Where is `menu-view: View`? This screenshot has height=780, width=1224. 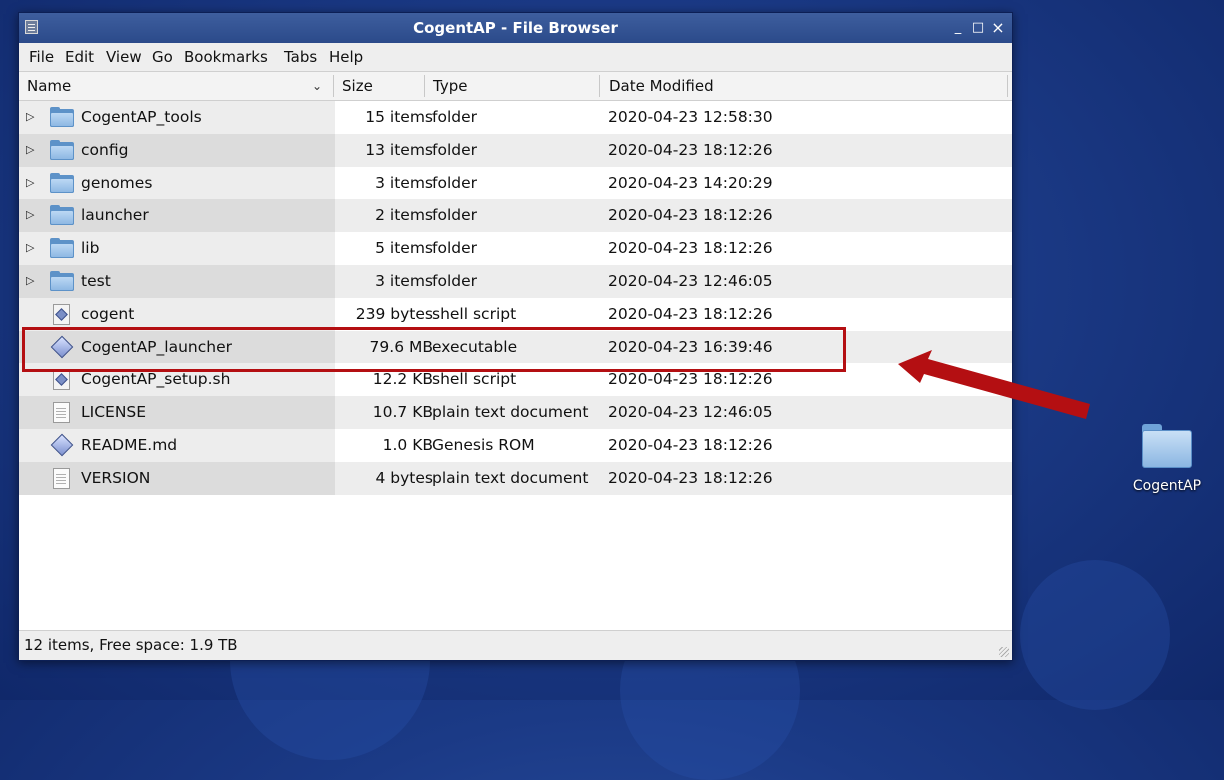
menu-view: View is located at coordinates (124, 57).